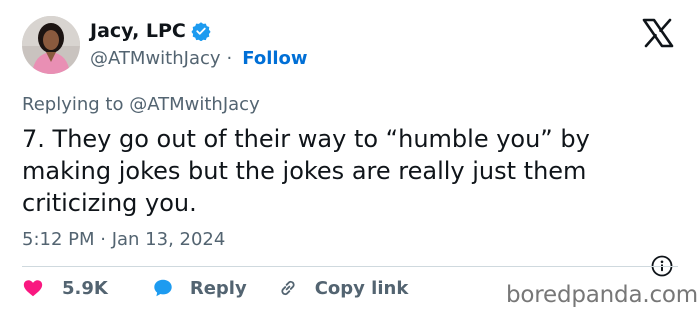  I want to click on timestamp: 5:12 PM · Jan 13, 2024, so click(123, 239).